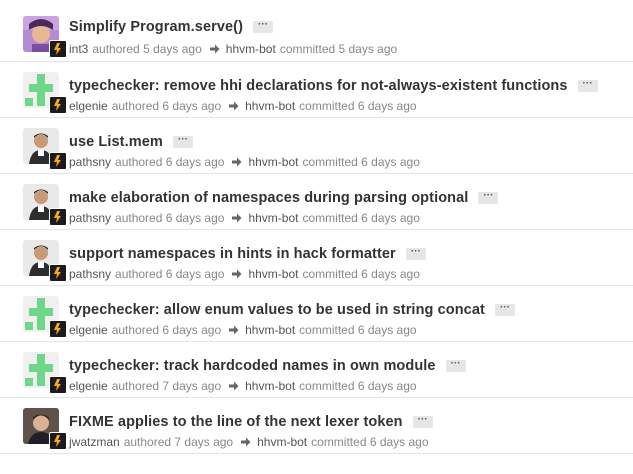  I want to click on commit-title: Simplify Program.serve(), so click(156, 27).